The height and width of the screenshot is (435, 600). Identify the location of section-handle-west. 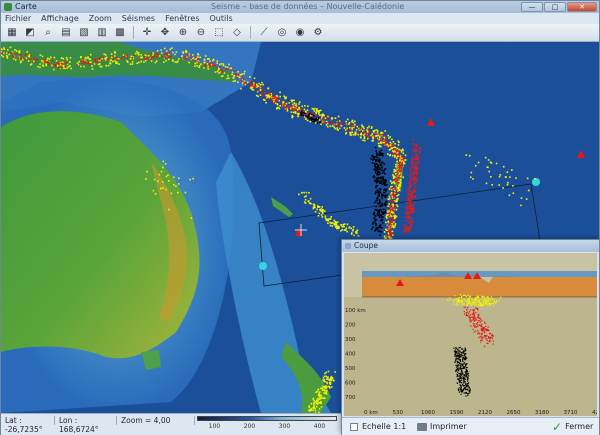
(263, 266).